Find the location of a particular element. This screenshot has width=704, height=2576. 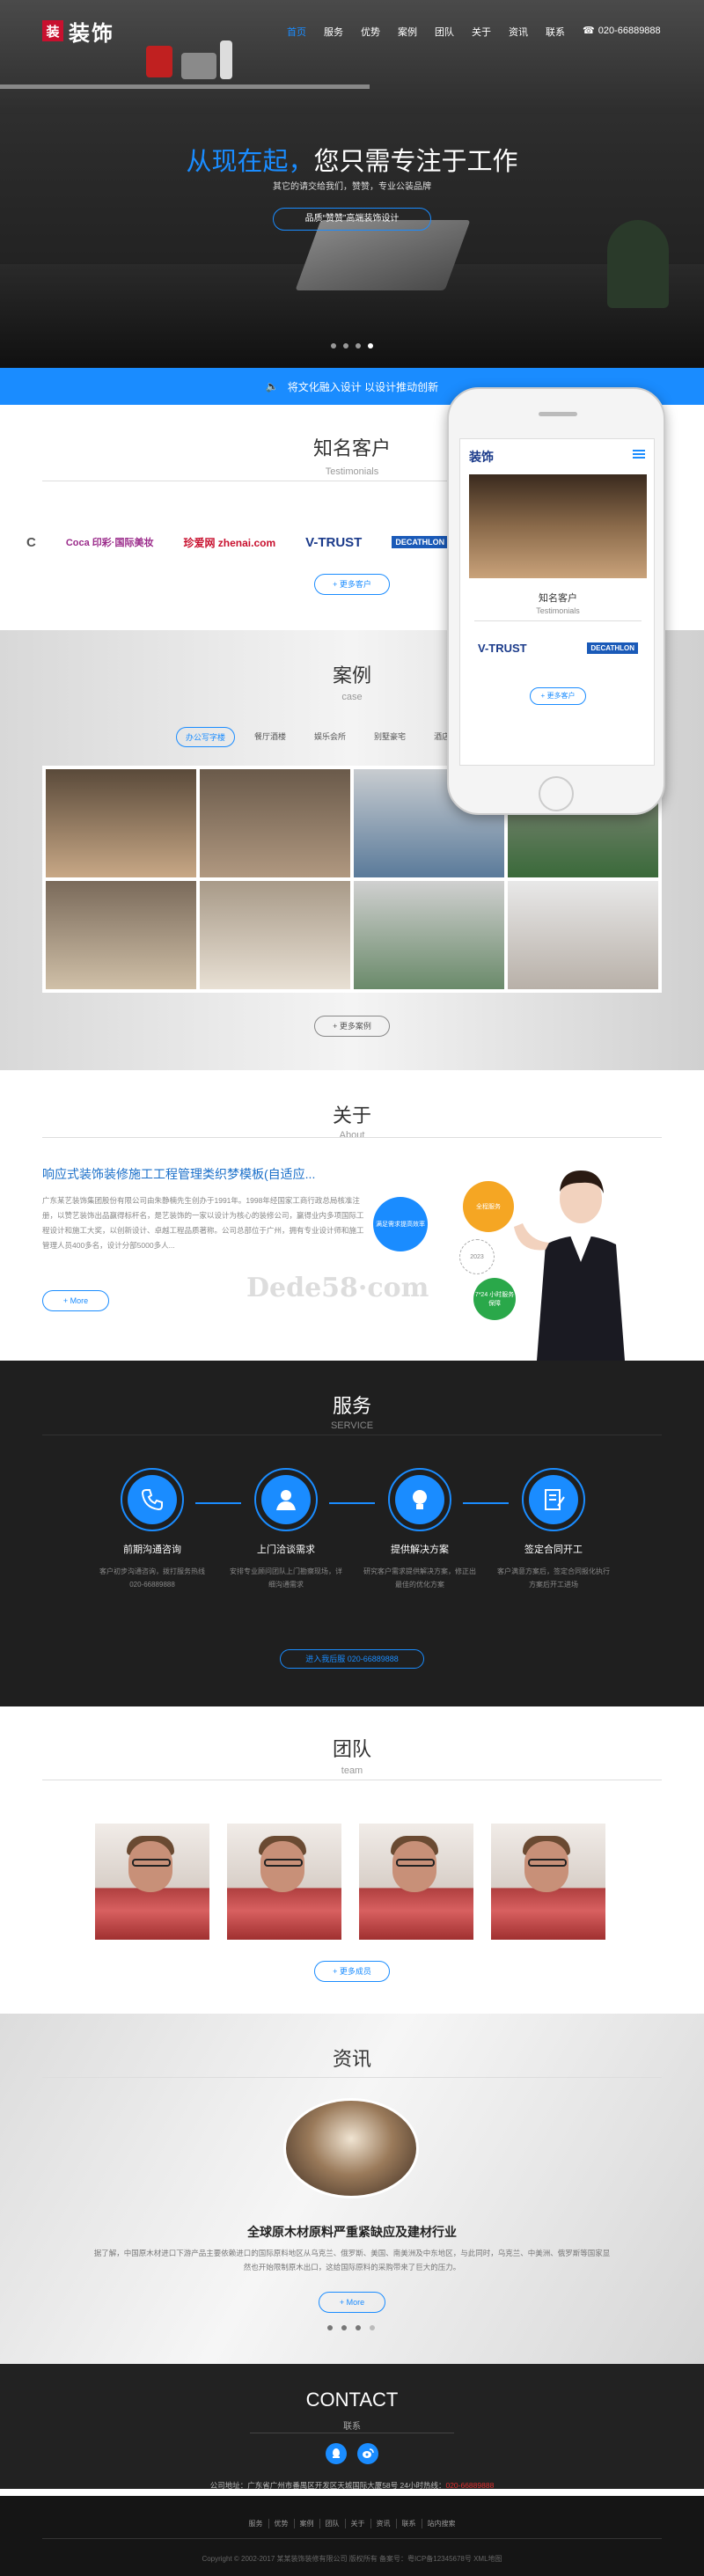

nav-service: 服务 is located at coordinates (333, 31).